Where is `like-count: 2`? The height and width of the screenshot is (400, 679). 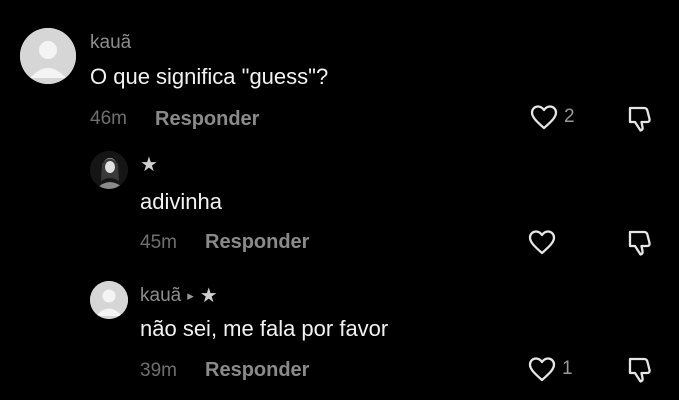 like-count: 2 is located at coordinates (569, 116).